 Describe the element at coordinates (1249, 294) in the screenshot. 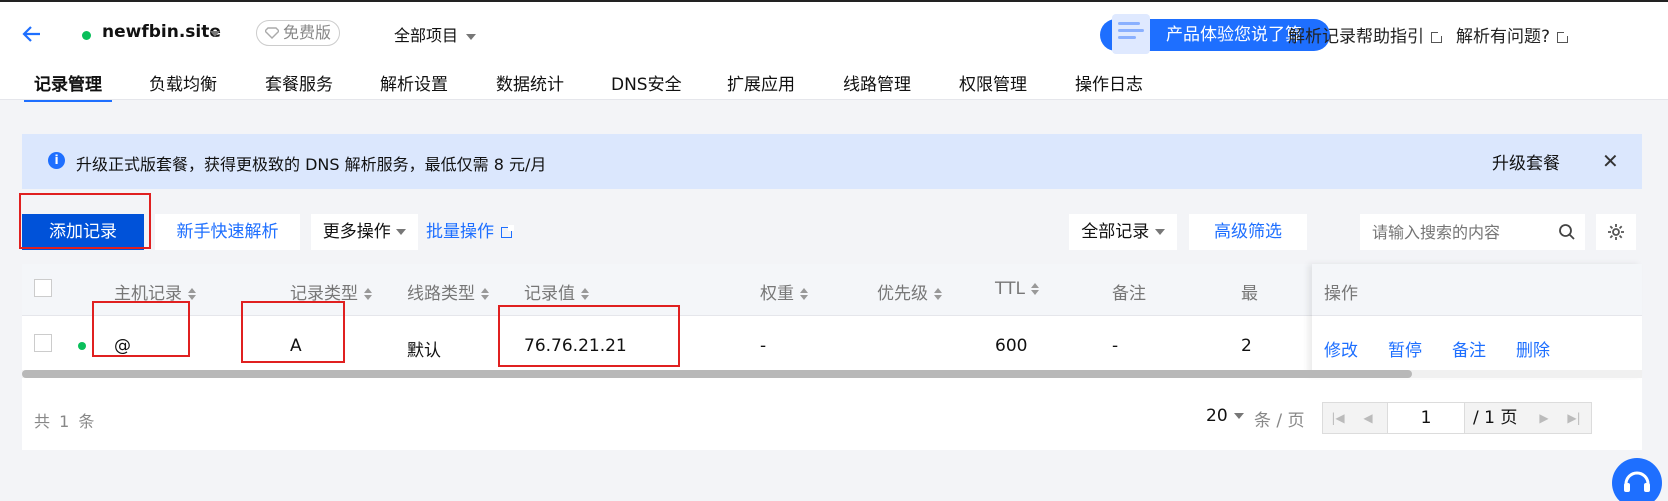

I see `column-header: 最` at that location.